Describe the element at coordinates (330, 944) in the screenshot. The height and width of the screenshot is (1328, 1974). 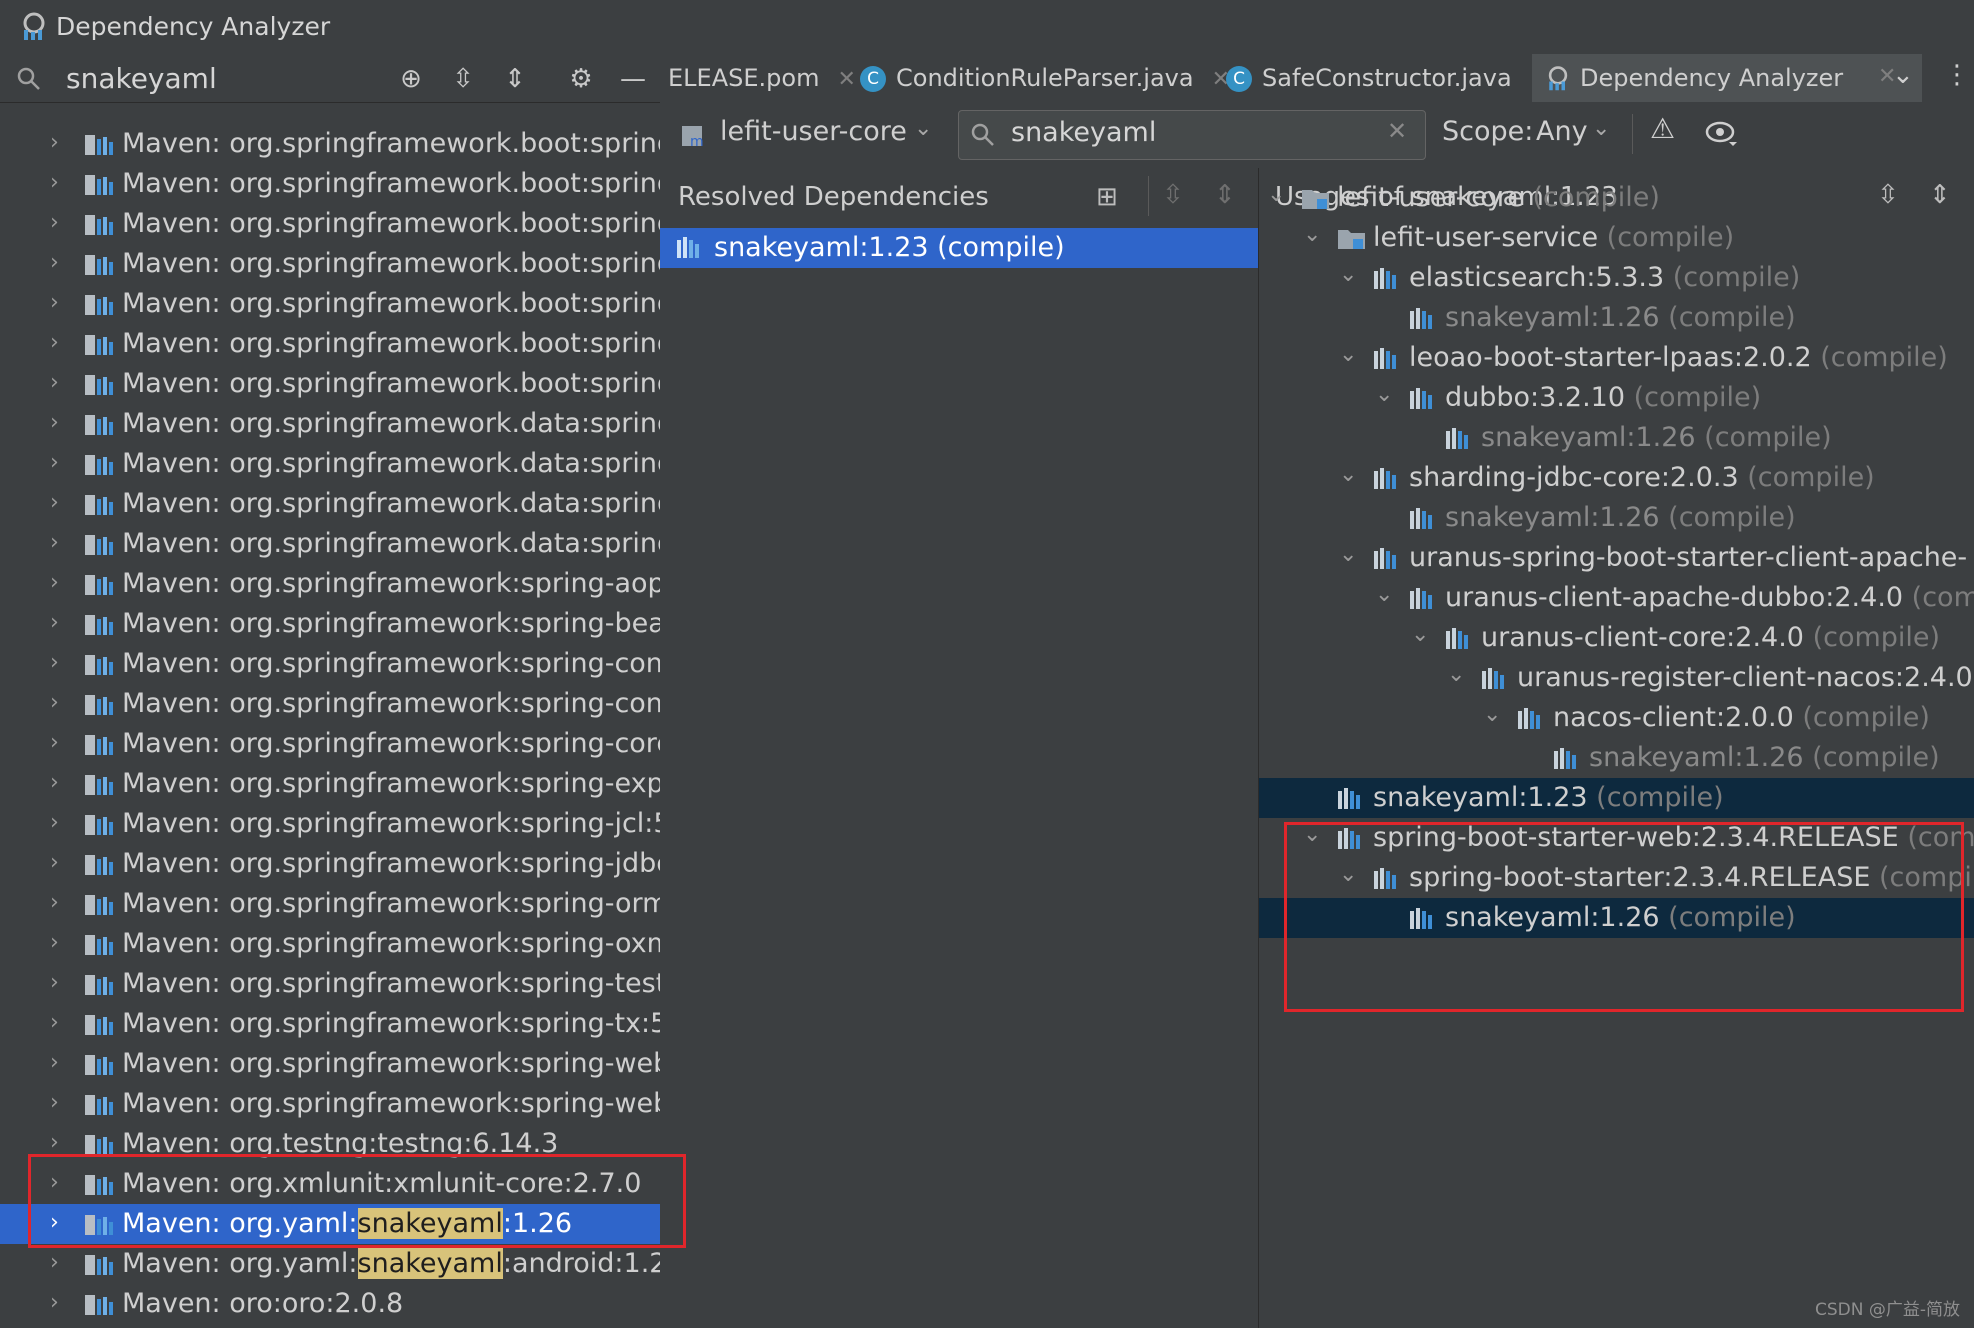
I see `library-row: › Maven: org.springframework:spring-oxm:5` at that location.